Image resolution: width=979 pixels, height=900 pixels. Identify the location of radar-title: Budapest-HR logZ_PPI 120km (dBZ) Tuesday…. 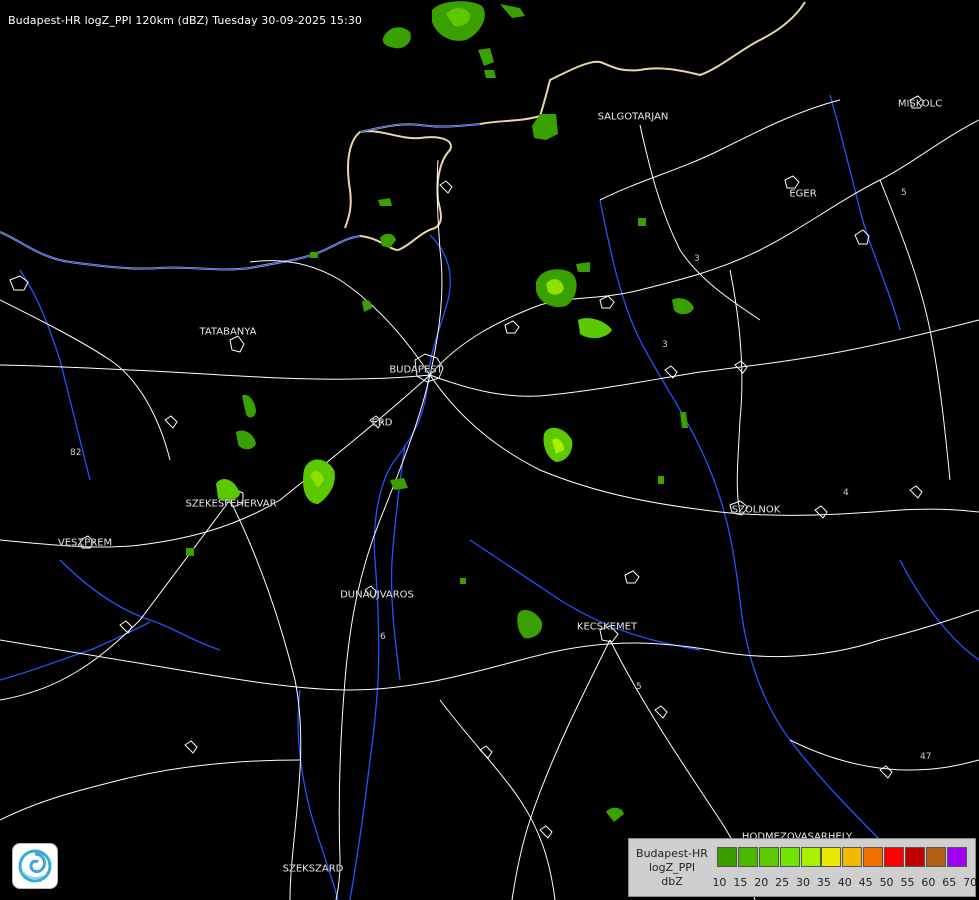
(185, 20).